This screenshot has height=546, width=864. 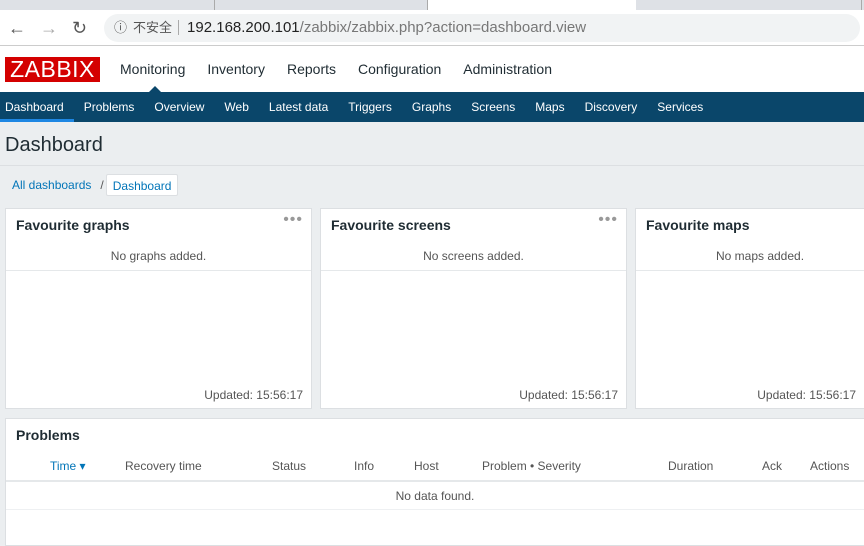 I want to click on column-duration: Duration, so click(x=691, y=466).